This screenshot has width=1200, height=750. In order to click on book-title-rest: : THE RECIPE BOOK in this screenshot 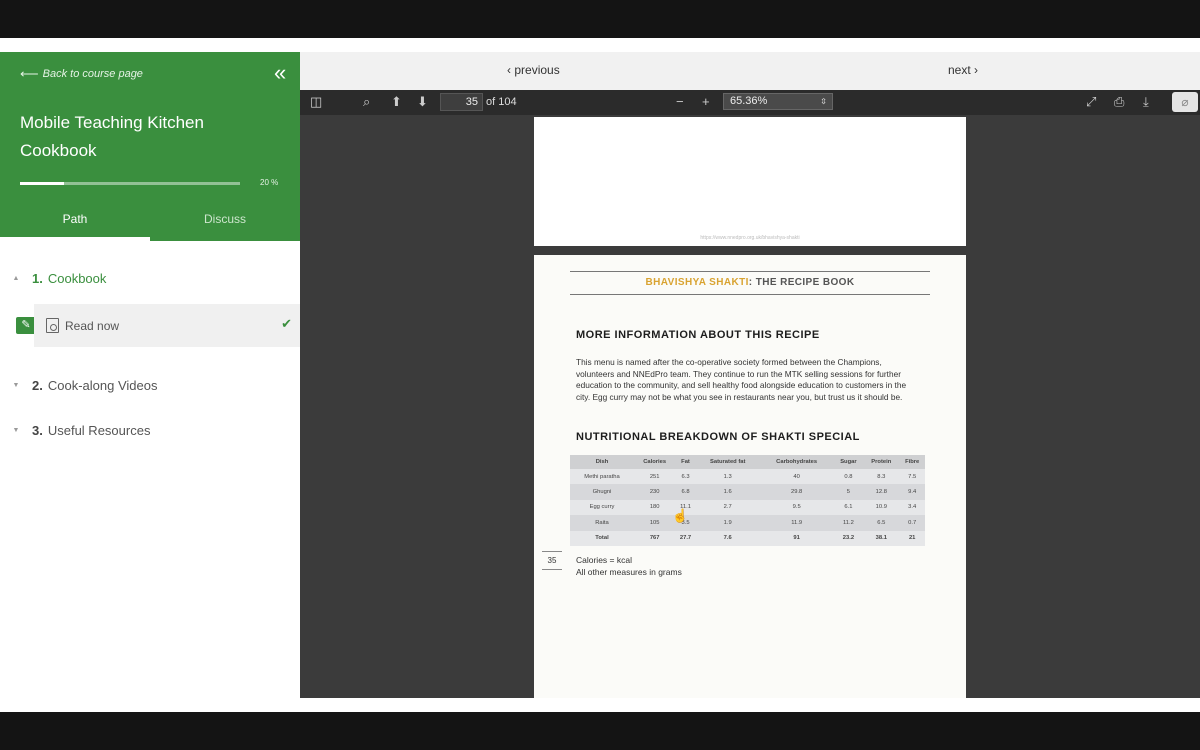, I will do `click(801, 282)`.